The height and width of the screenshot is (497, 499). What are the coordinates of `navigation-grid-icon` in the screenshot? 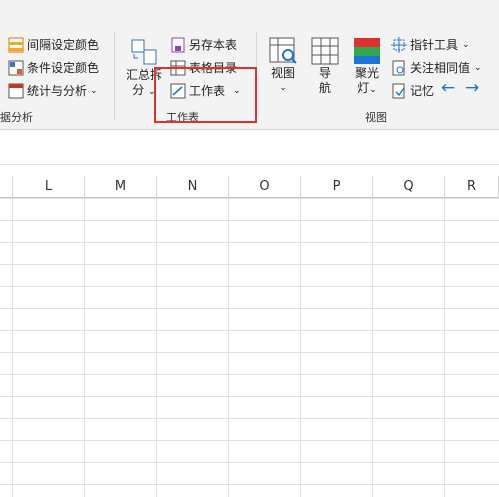 It's located at (325, 51).